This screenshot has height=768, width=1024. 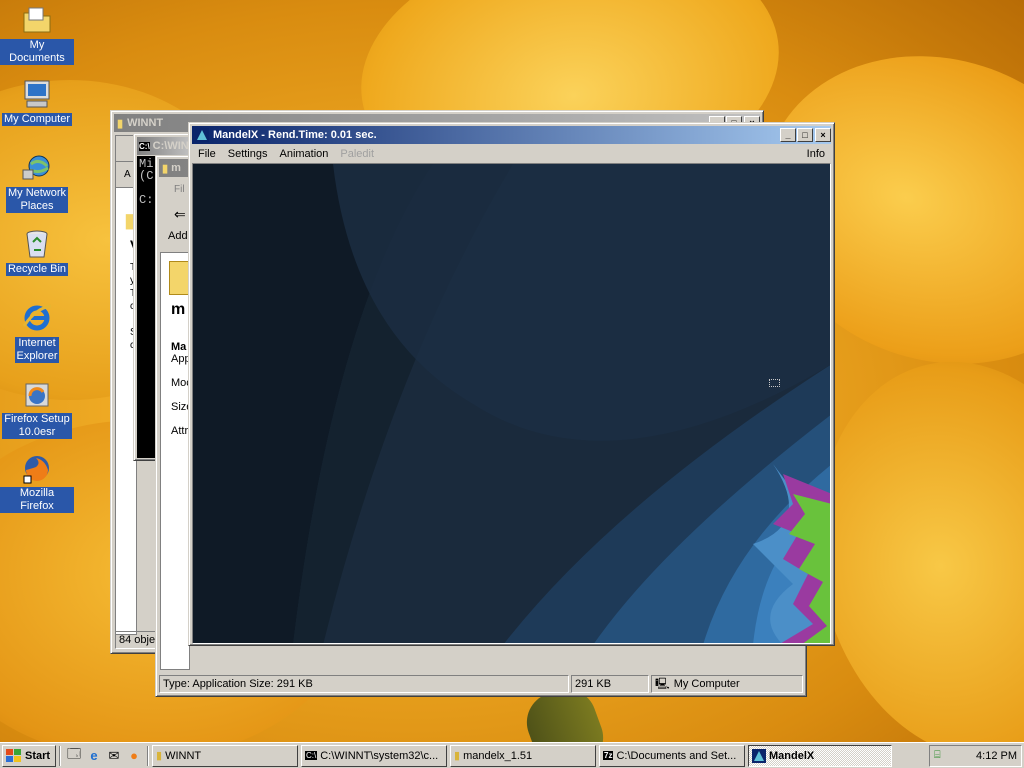 I want to click on mandelx-titlebar: MandelX - Rend.Time: 0.01 sec. _ □ ×, so click(x=511, y=135).